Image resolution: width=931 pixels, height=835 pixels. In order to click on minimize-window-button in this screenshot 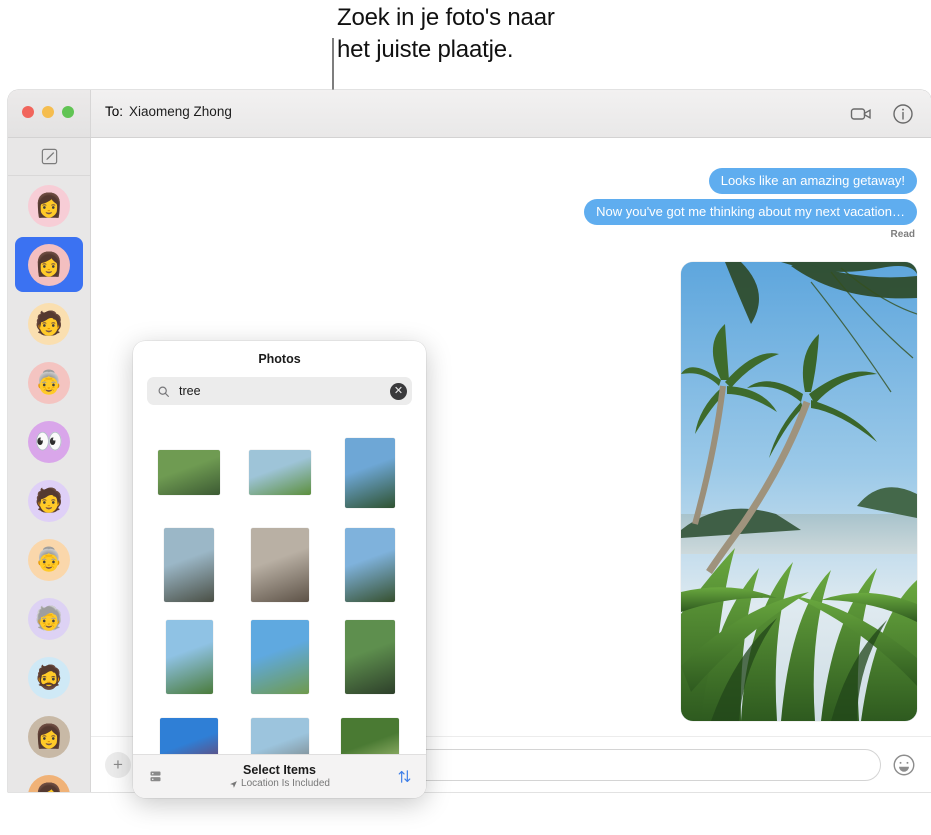, I will do `click(48, 112)`.